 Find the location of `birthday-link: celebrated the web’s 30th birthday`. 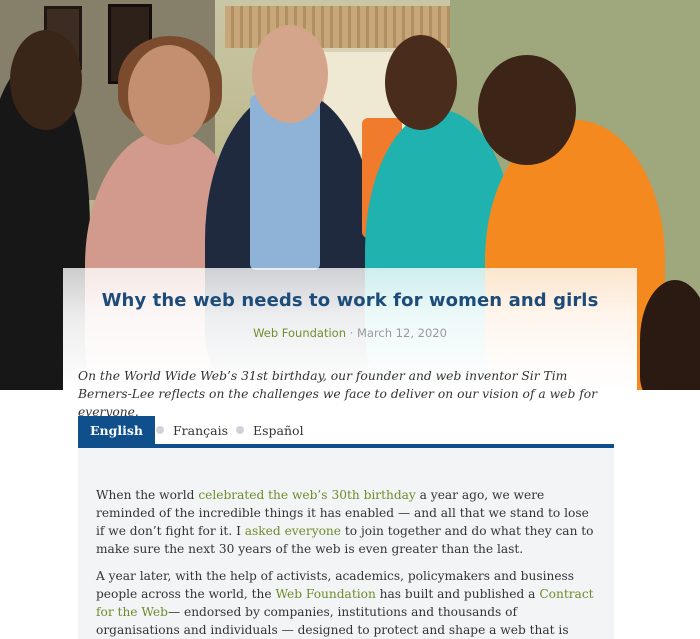

birthday-link: celebrated the web’s 30th birthday is located at coordinates (306, 495).